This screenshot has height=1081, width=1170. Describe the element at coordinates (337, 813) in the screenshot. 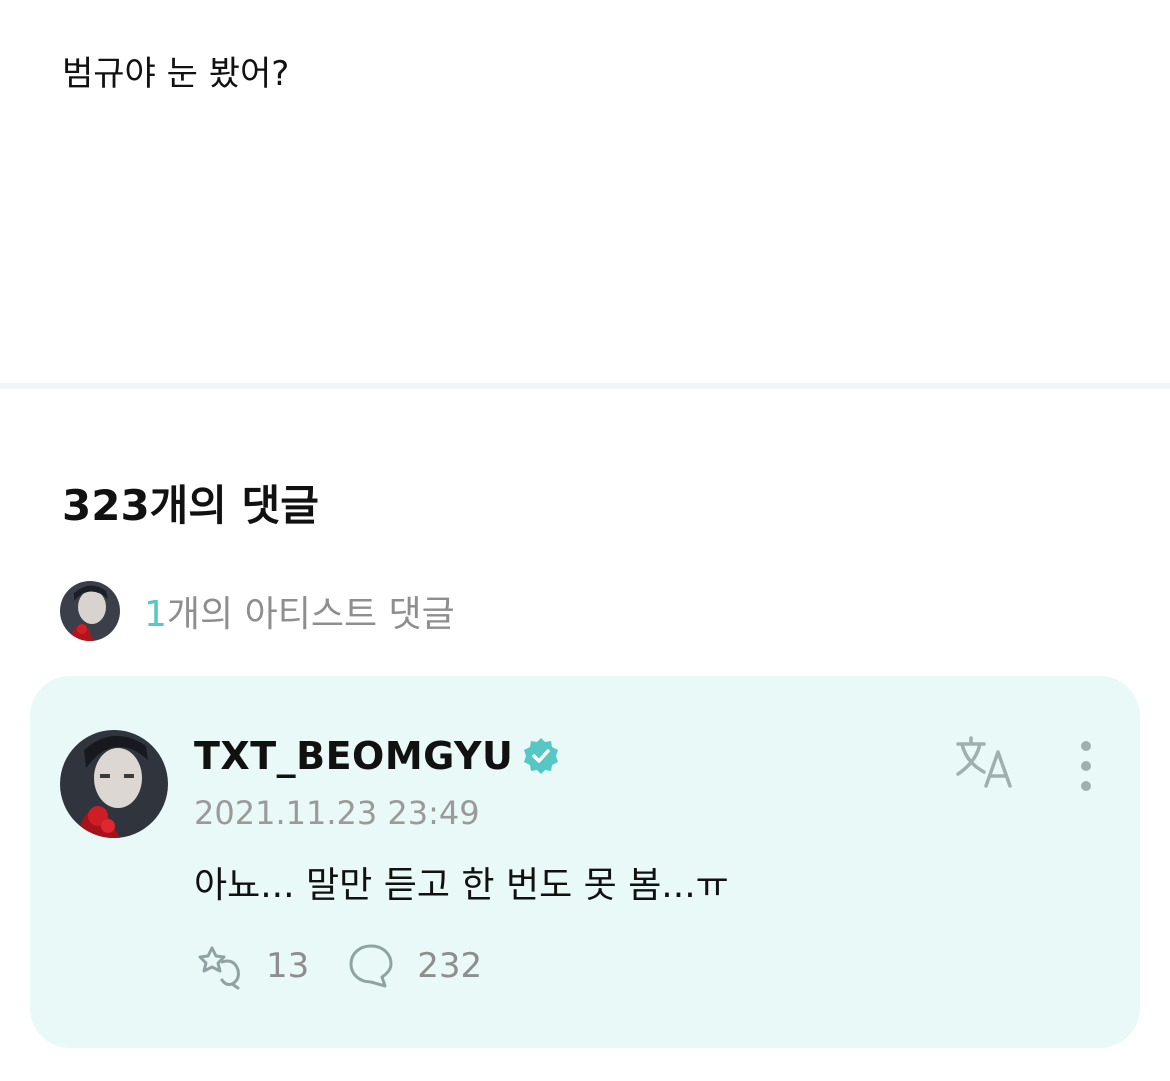

I see `comment-timestamp: 2021.11.23 23:49` at that location.